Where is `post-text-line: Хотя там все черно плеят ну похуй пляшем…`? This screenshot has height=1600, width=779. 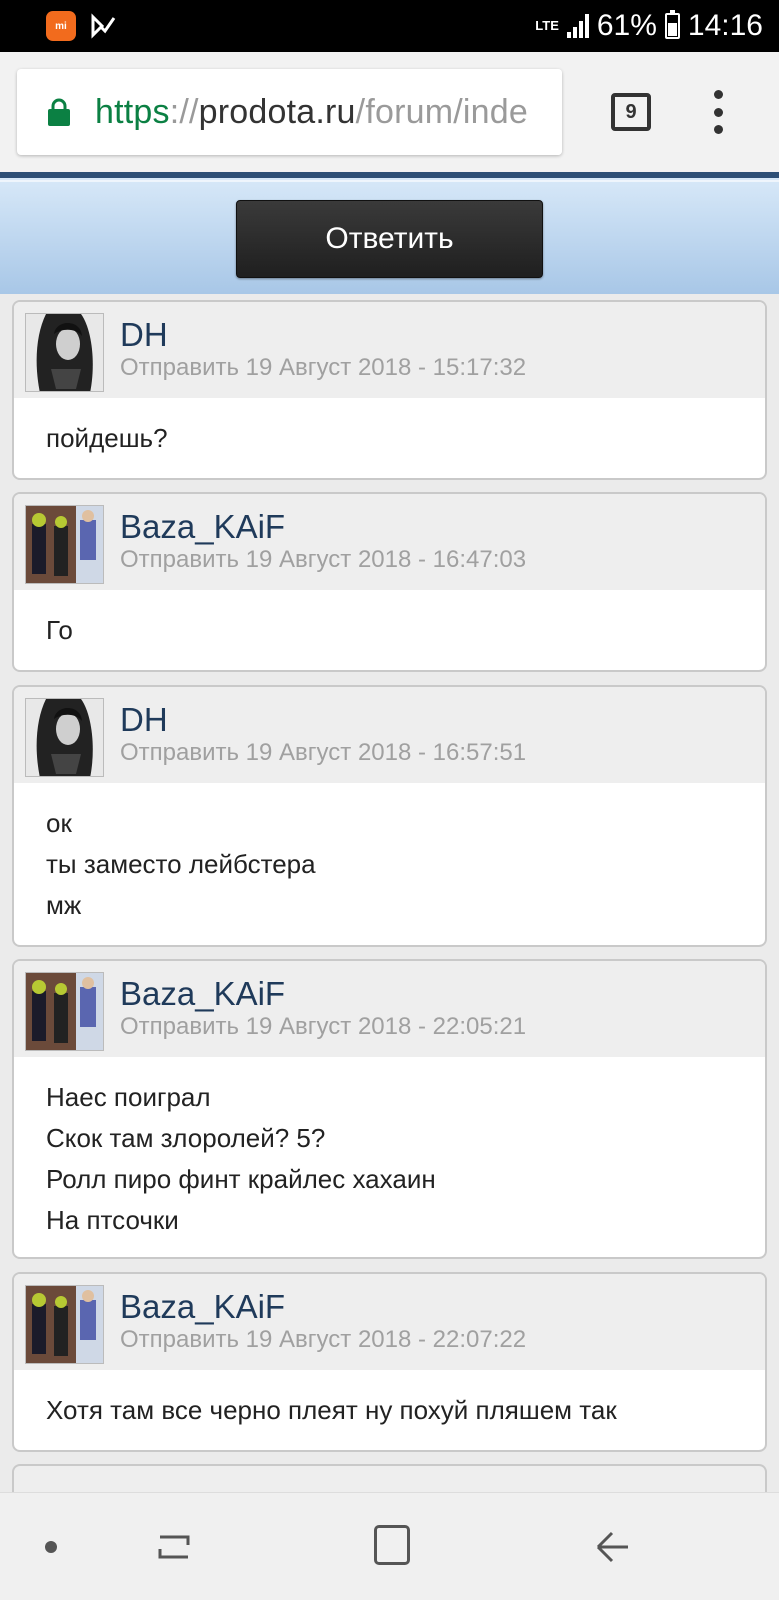 post-text-line: Хотя там все черно плеят ну похуй пляшем… is located at coordinates (331, 1410).